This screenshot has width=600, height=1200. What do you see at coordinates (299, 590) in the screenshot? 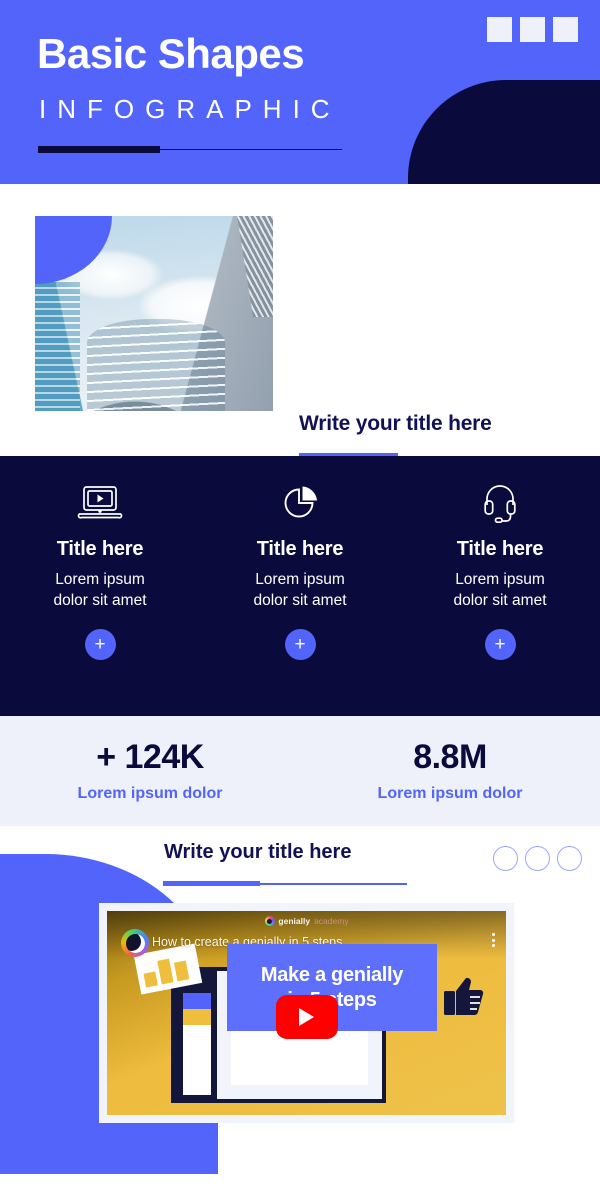
I see `icon-desc-2: Lorem ipsum dolor sit amet` at bounding box center [299, 590].